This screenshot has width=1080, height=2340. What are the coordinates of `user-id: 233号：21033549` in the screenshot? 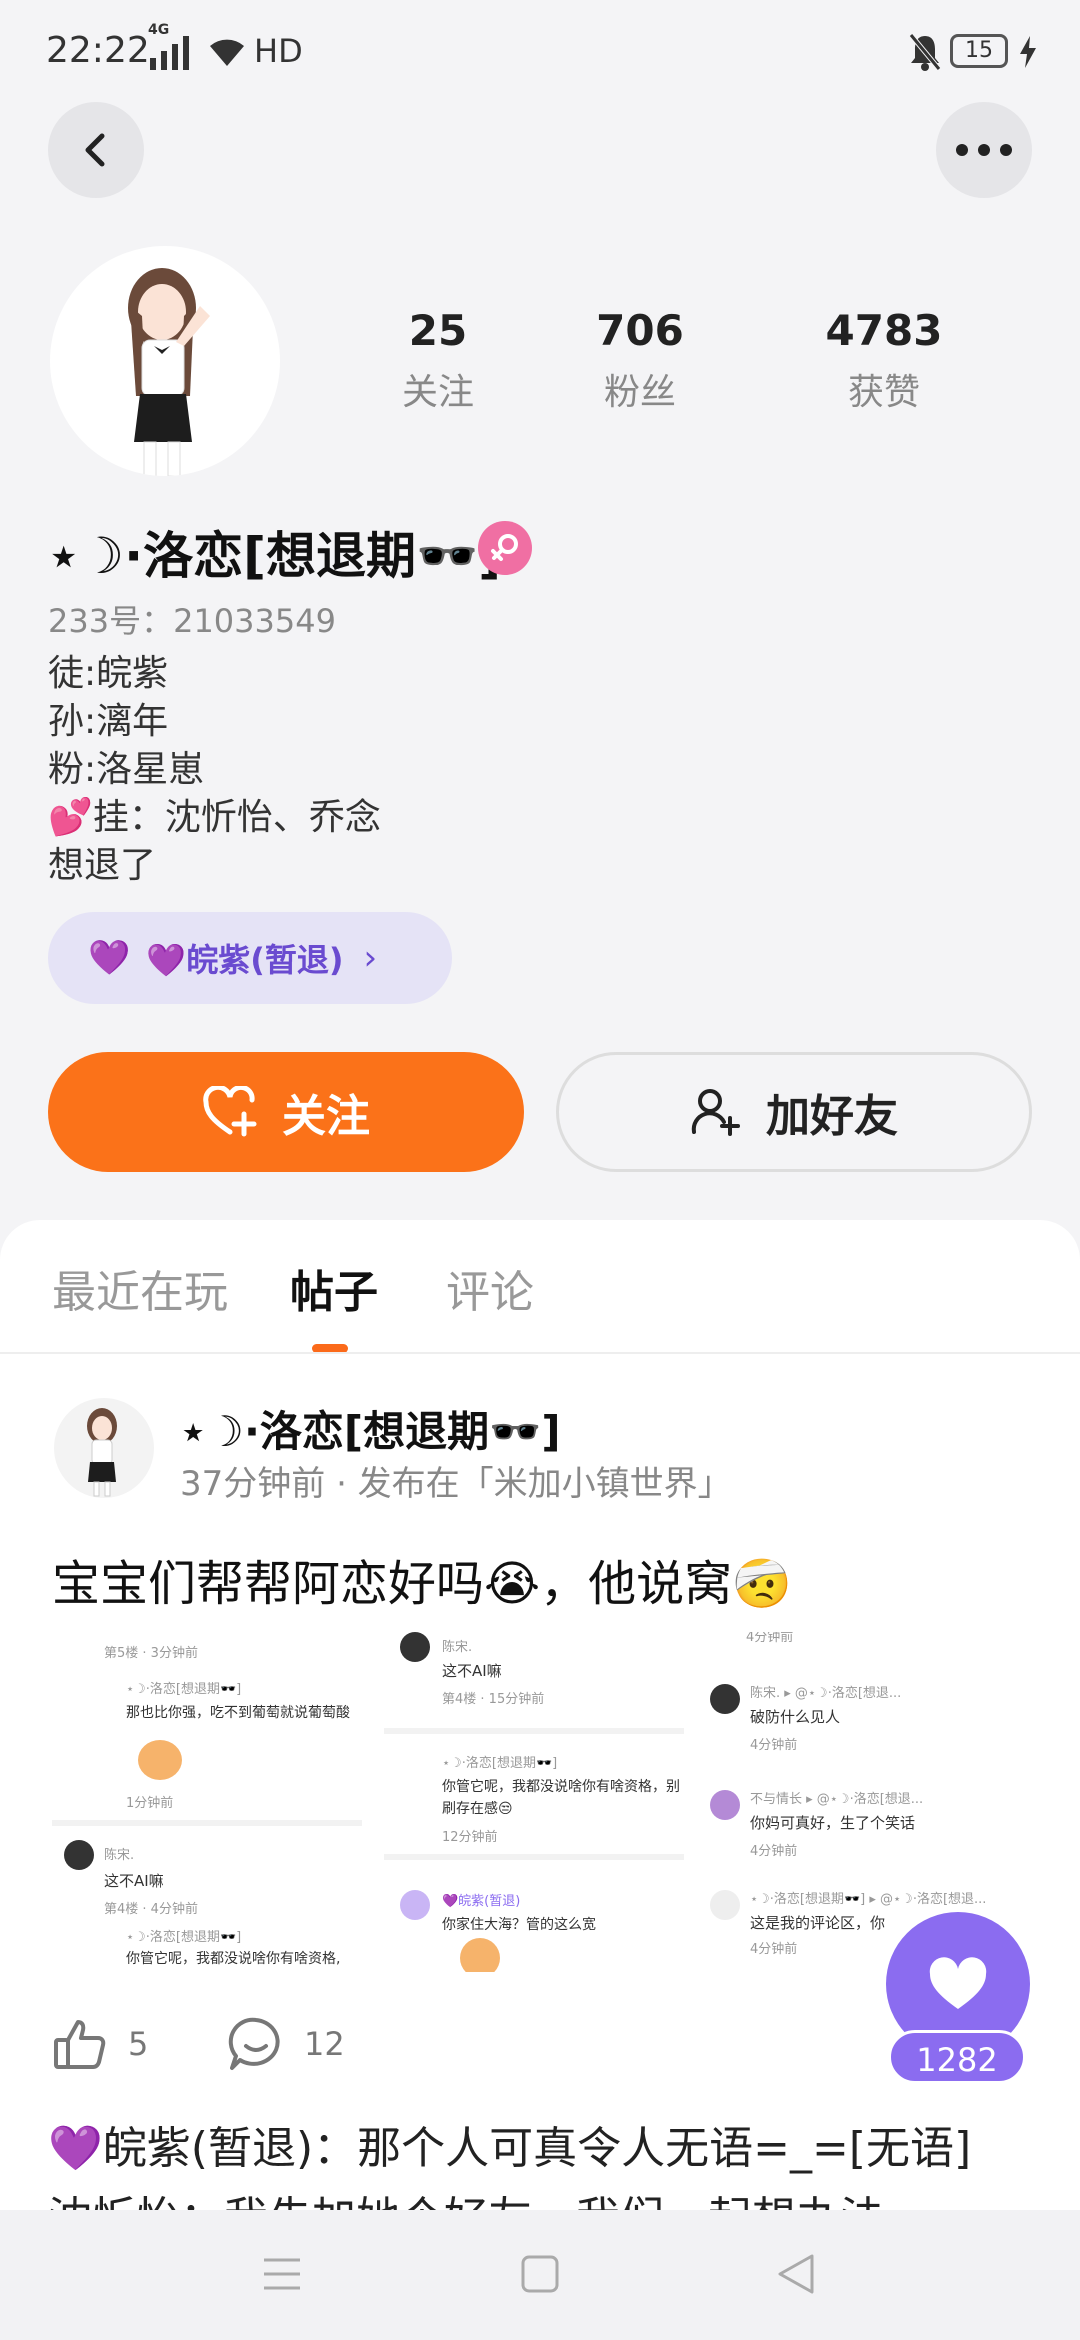 It's located at (192, 621).